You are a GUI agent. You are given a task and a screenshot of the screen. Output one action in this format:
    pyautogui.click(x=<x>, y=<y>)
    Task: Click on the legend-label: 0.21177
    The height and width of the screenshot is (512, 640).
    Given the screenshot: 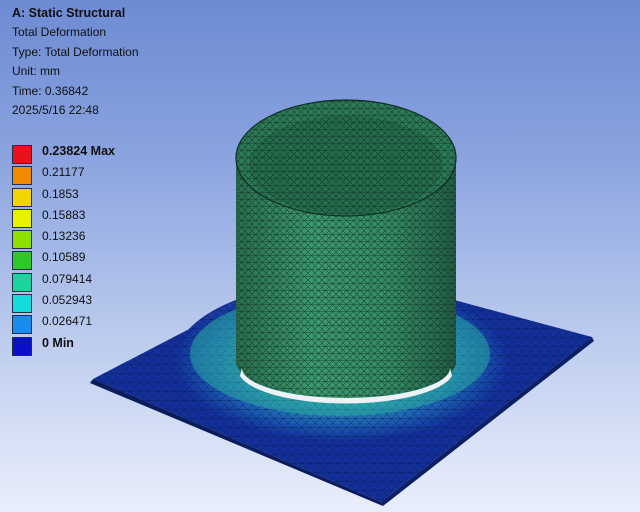 What is the action you would take?
    pyautogui.click(x=63, y=172)
    